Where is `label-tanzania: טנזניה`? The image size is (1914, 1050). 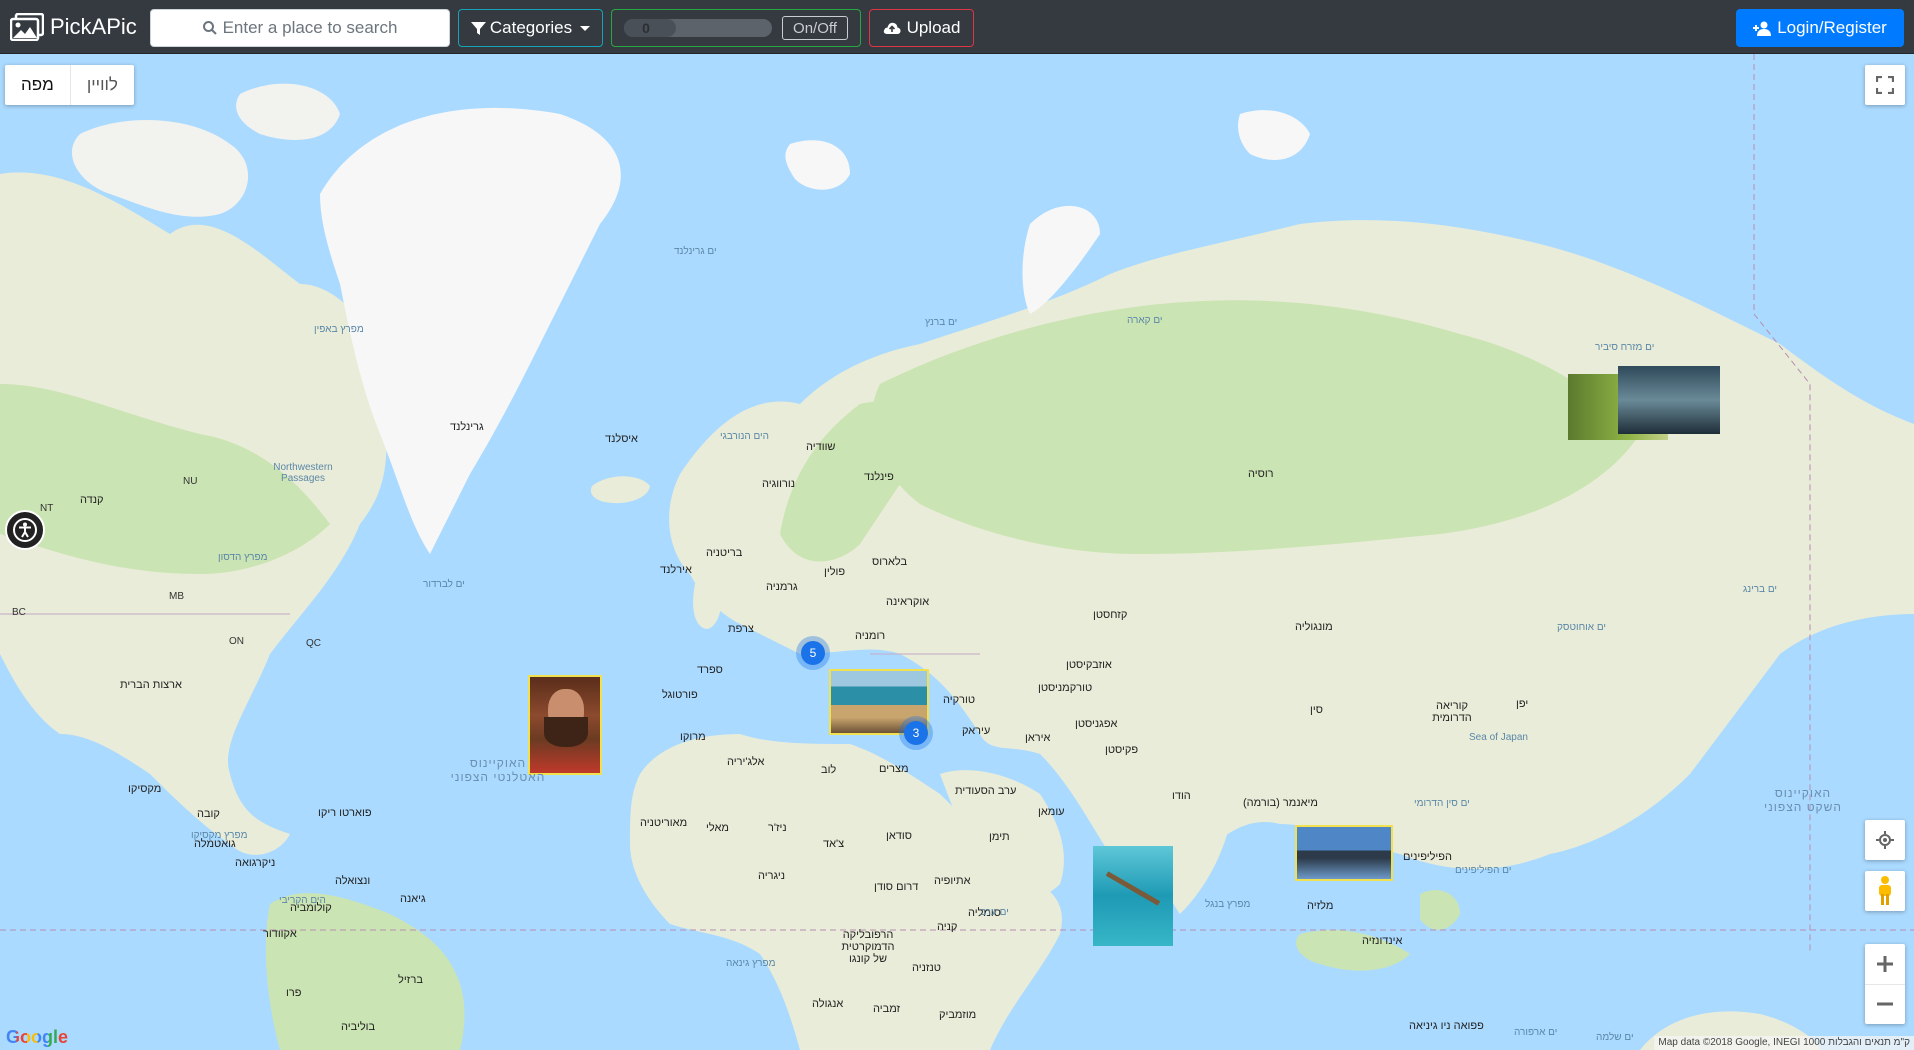
label-tanzania: טנזניה is located at coordinates (926, 968).